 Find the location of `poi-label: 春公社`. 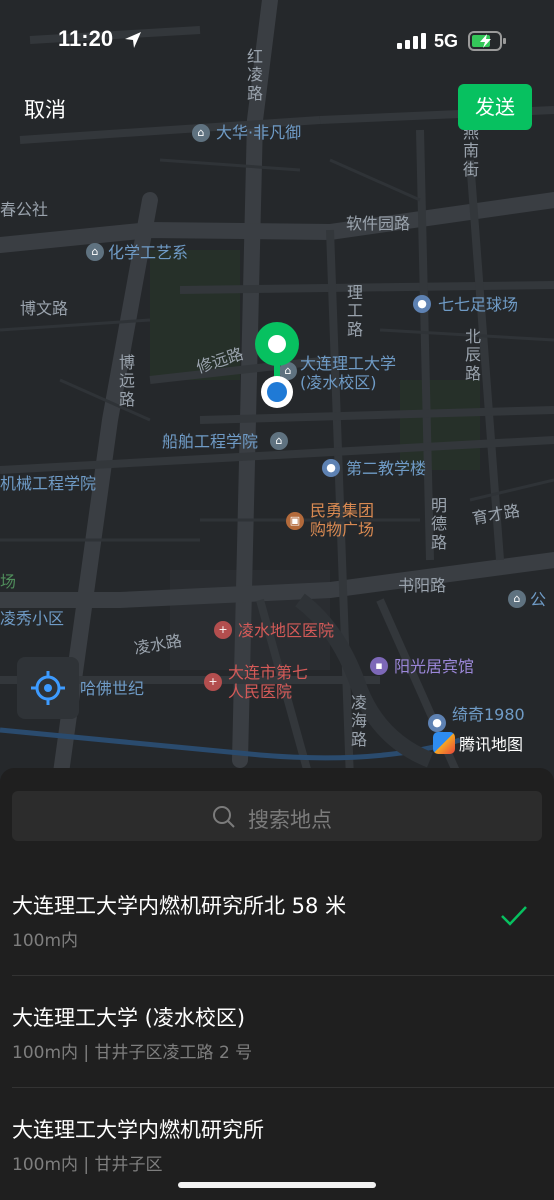

poi-label: 春公社 is located at coordinates (24, 209).